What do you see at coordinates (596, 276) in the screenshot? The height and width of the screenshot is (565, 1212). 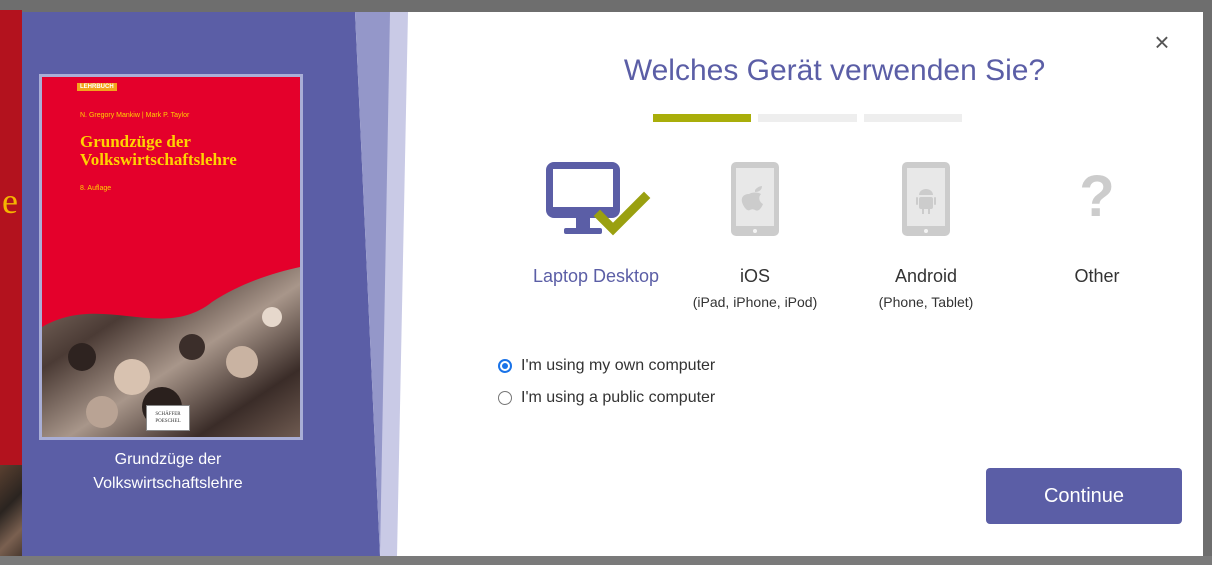 I see `device-label: Laptop Desktop` at bounding box center [596, 276].